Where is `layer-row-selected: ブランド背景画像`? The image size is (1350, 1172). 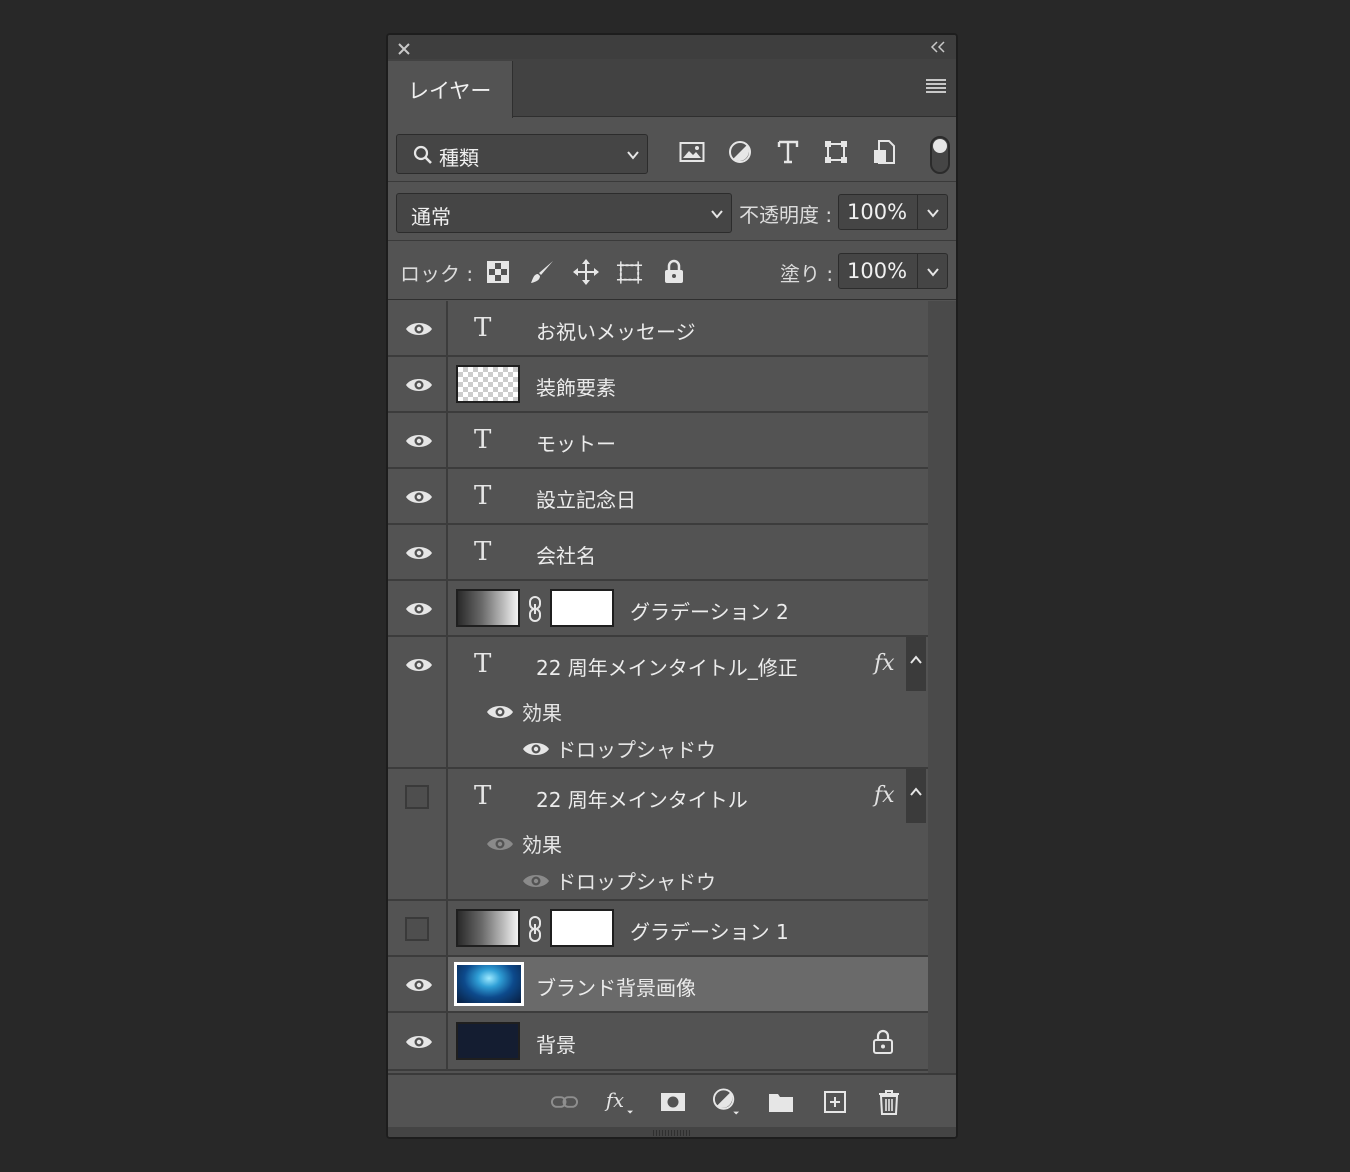
layer-row-selected: ブランド背景画像 is located at coordinates (658, 985).